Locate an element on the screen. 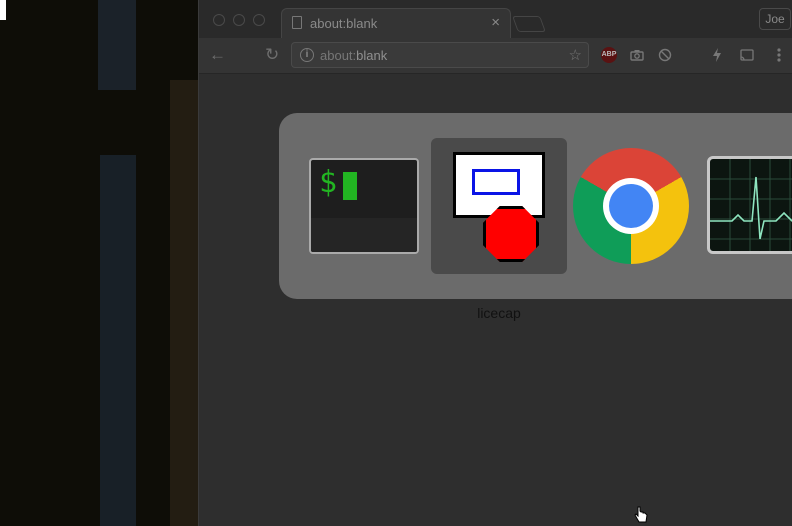  minimize-window-button is located at coordinates (239, 20).